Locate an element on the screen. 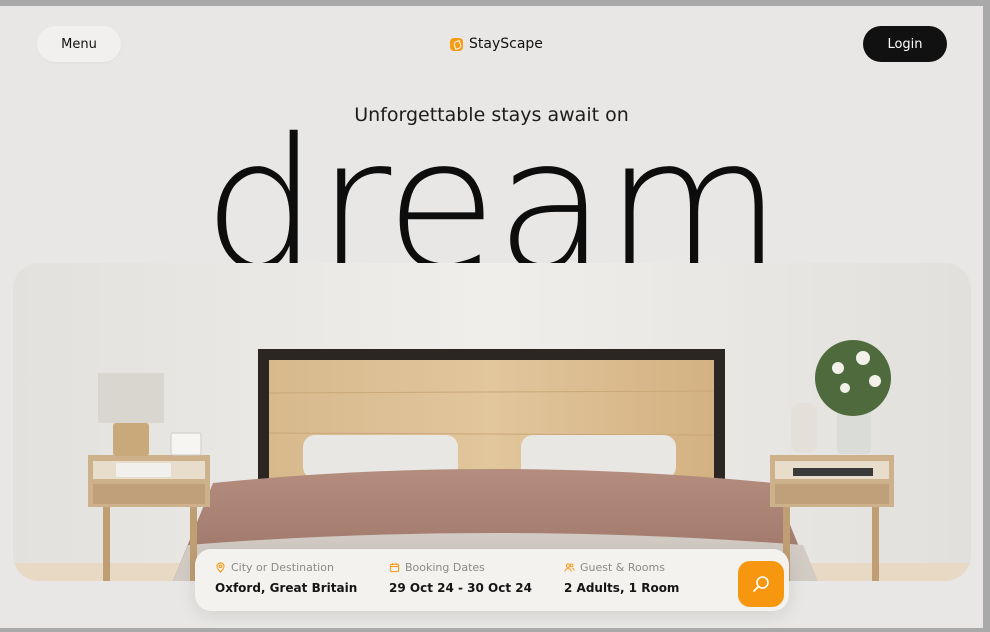 The image size is (990, 632). search-icon is located at coordinates (761, 584).